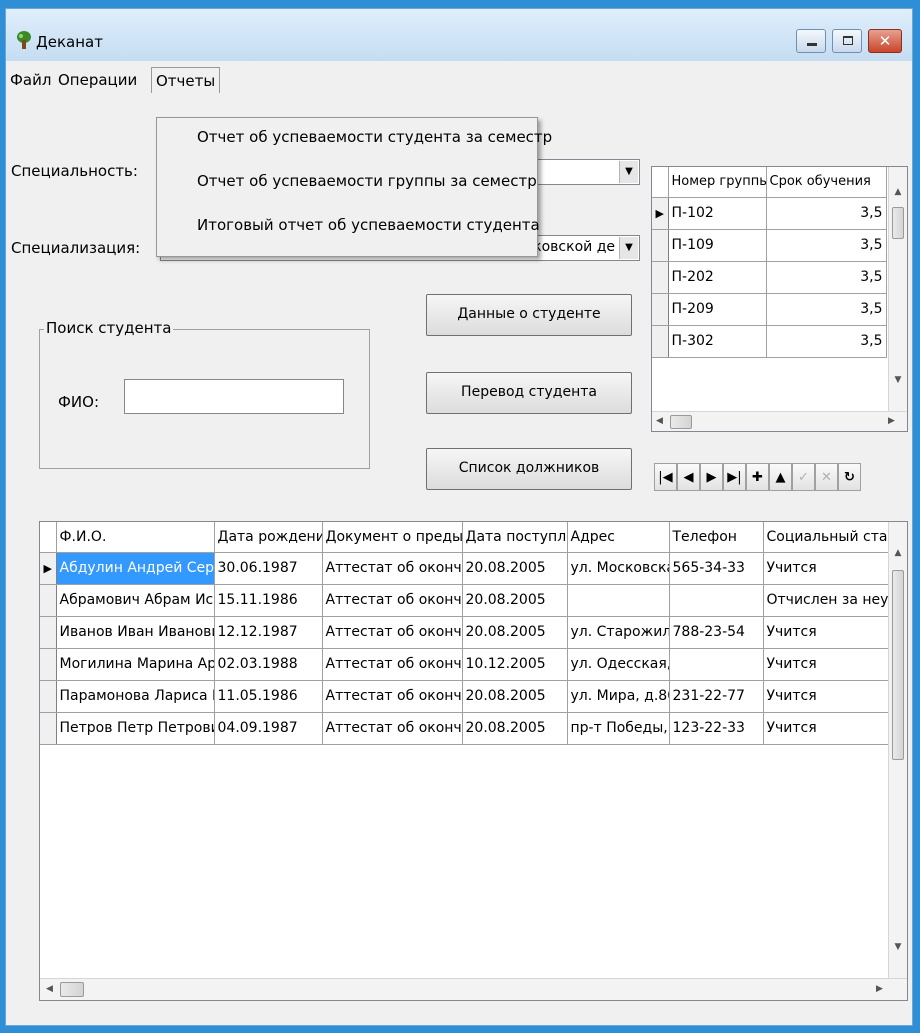 The height and width of the screenshot is (1033, 920). Describe the element at coordinates (891, 421) in the screenshot. I see `scroll-right-icon: ▶` at that location.